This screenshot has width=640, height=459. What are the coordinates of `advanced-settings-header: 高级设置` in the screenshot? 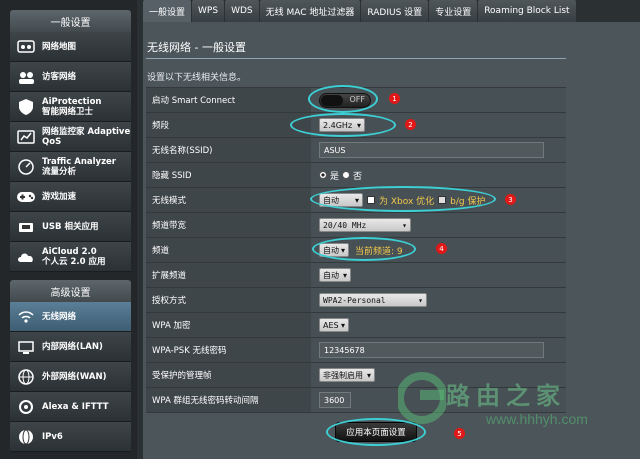 It's located at (70, 291).